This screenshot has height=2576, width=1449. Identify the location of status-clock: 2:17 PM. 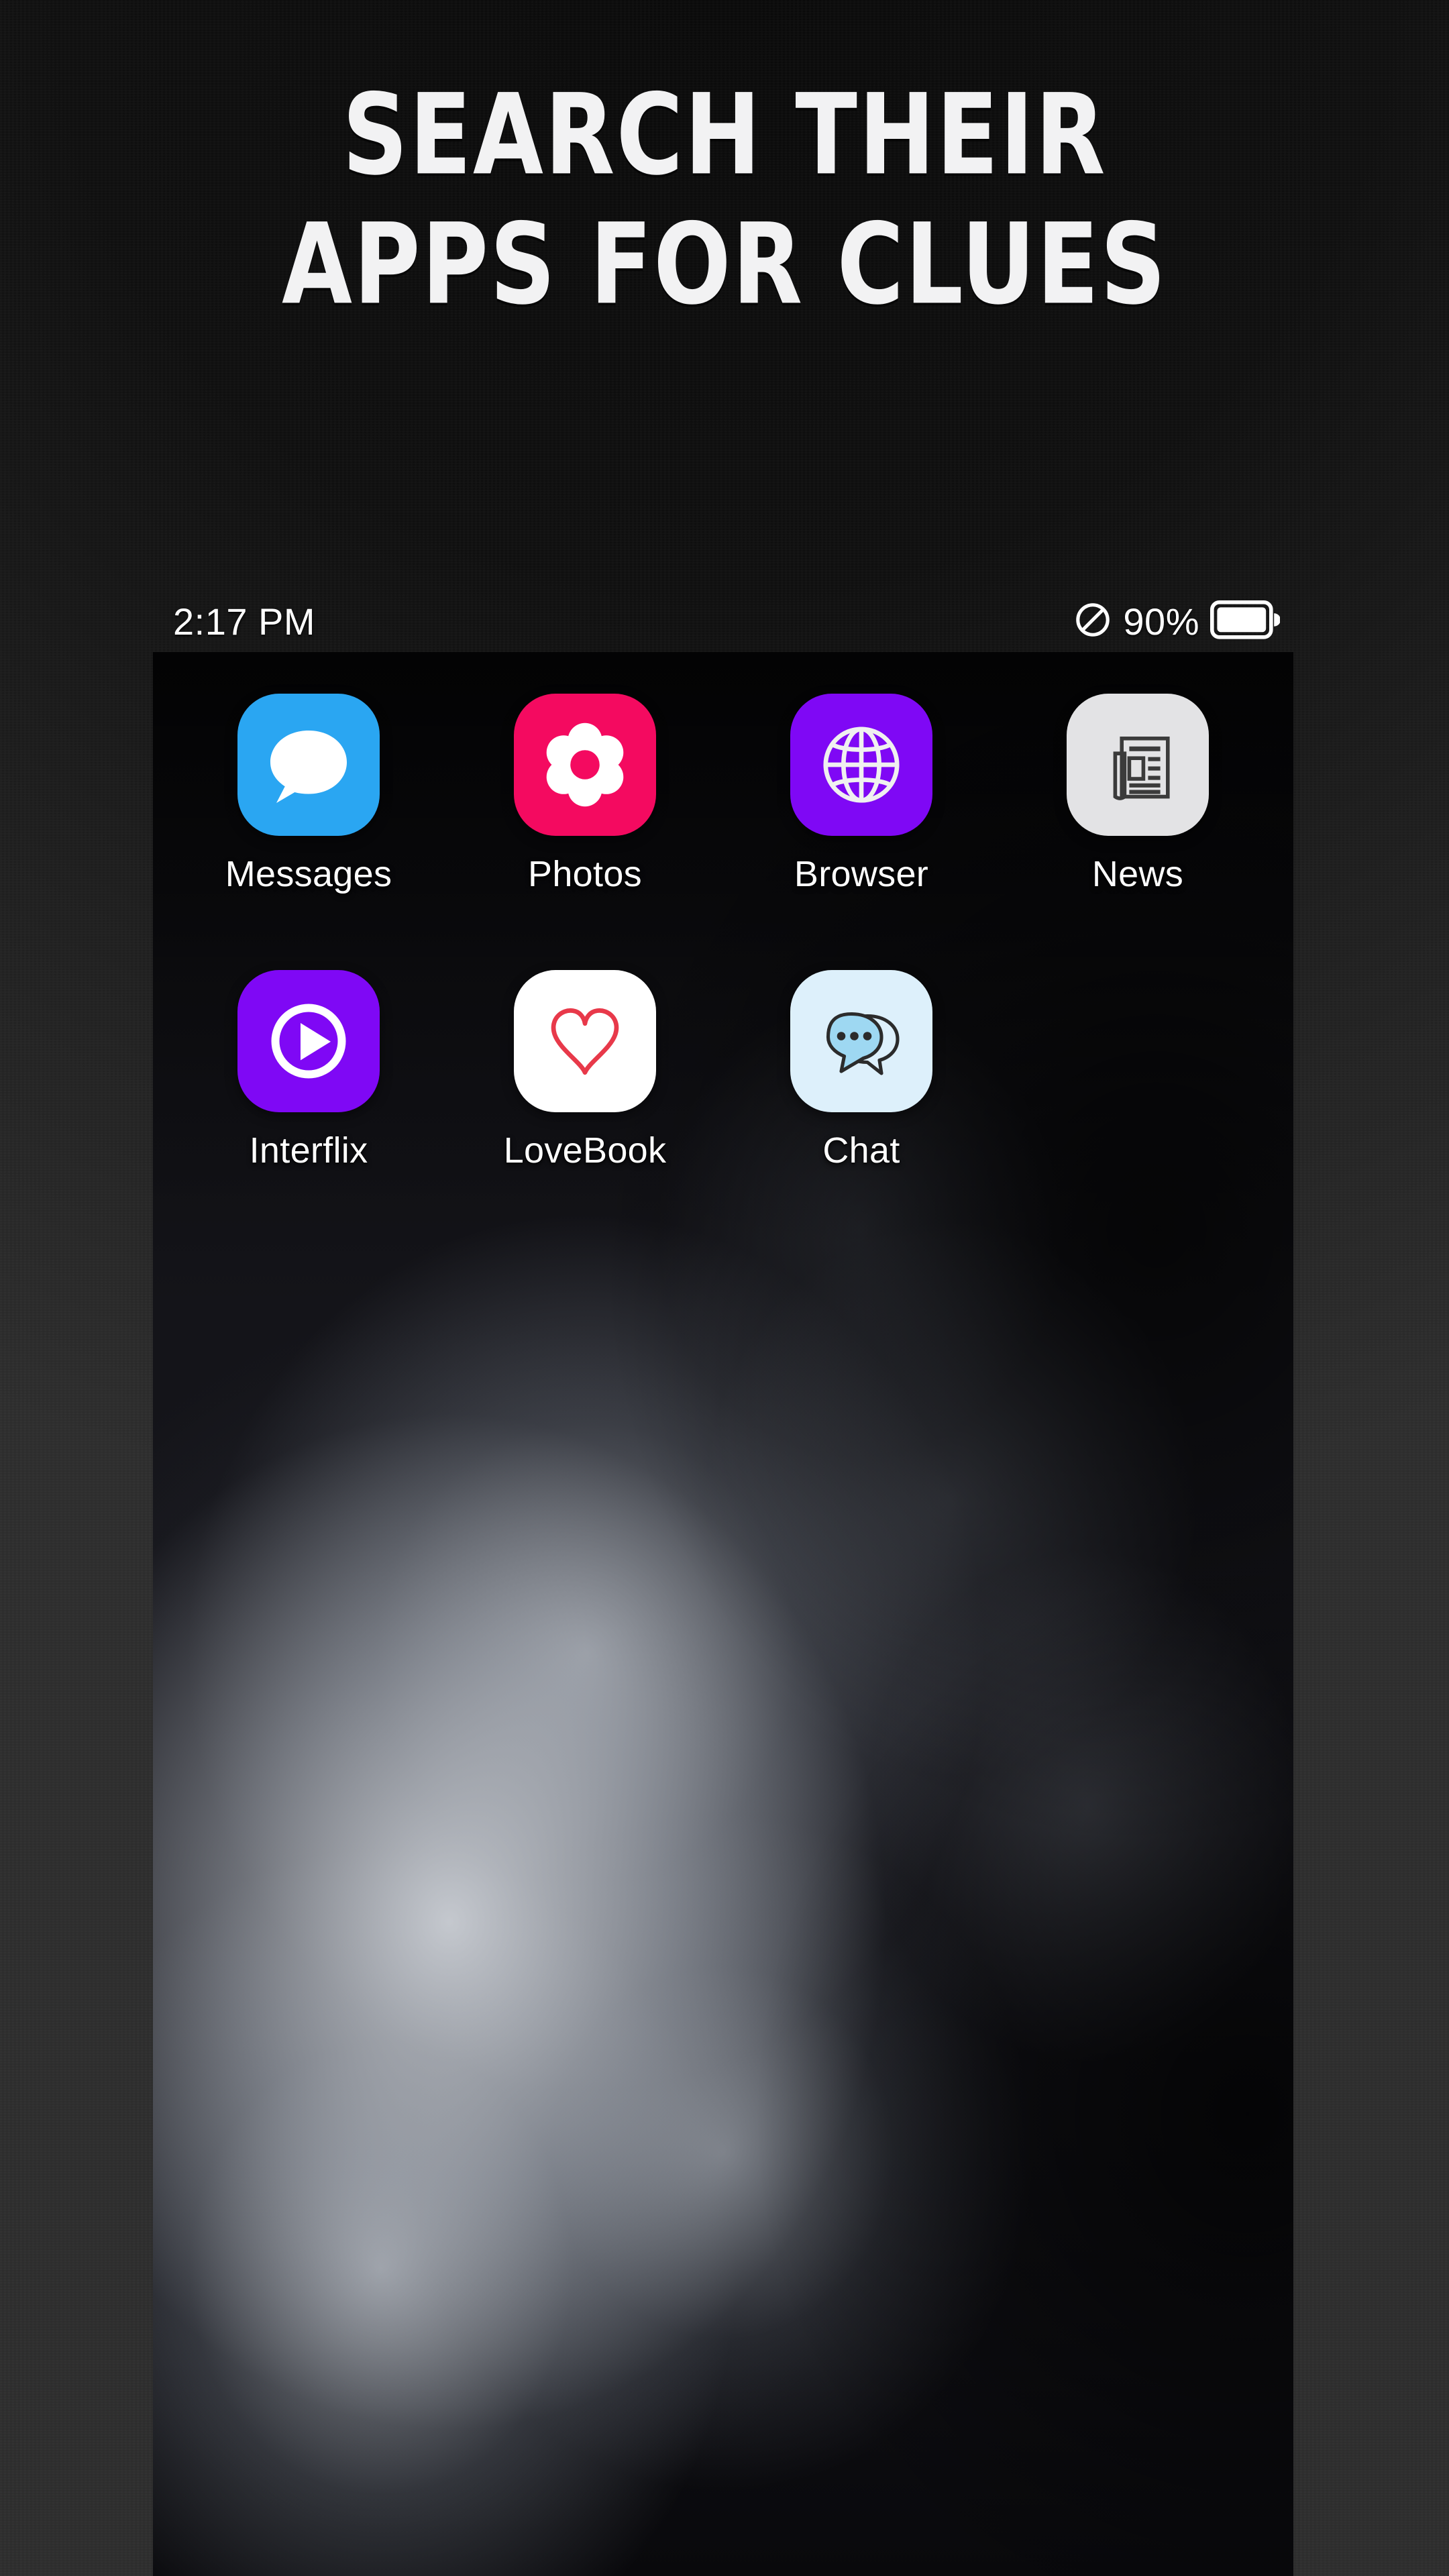
(244, 621).